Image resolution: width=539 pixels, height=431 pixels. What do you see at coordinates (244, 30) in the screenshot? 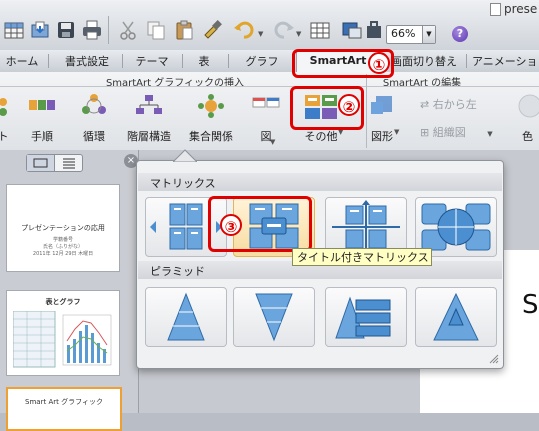
I see `undo-icon` at bounding box center [244, 30].